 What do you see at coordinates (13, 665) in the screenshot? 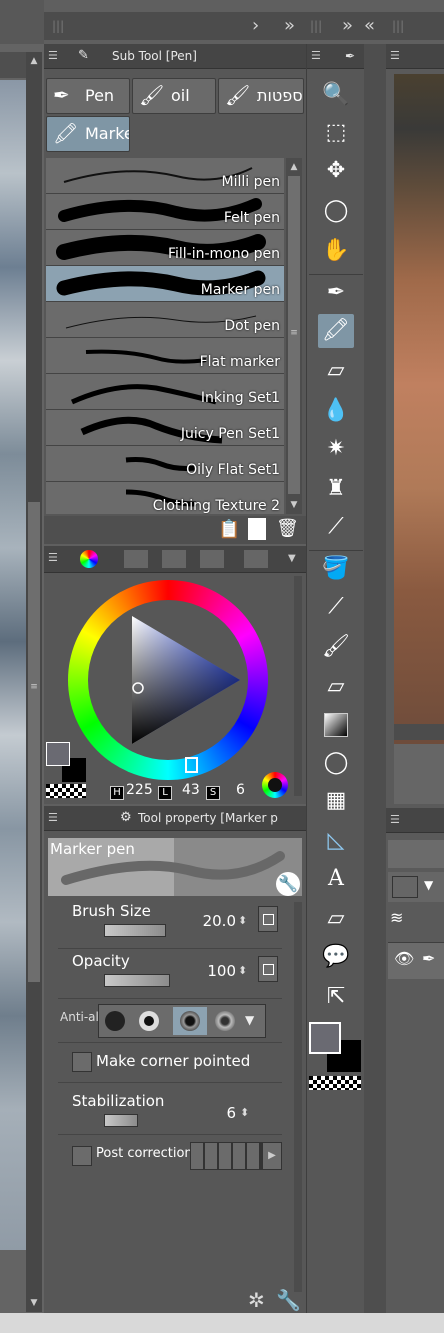
I see `canvas-image` at bounding box center [13, 665].